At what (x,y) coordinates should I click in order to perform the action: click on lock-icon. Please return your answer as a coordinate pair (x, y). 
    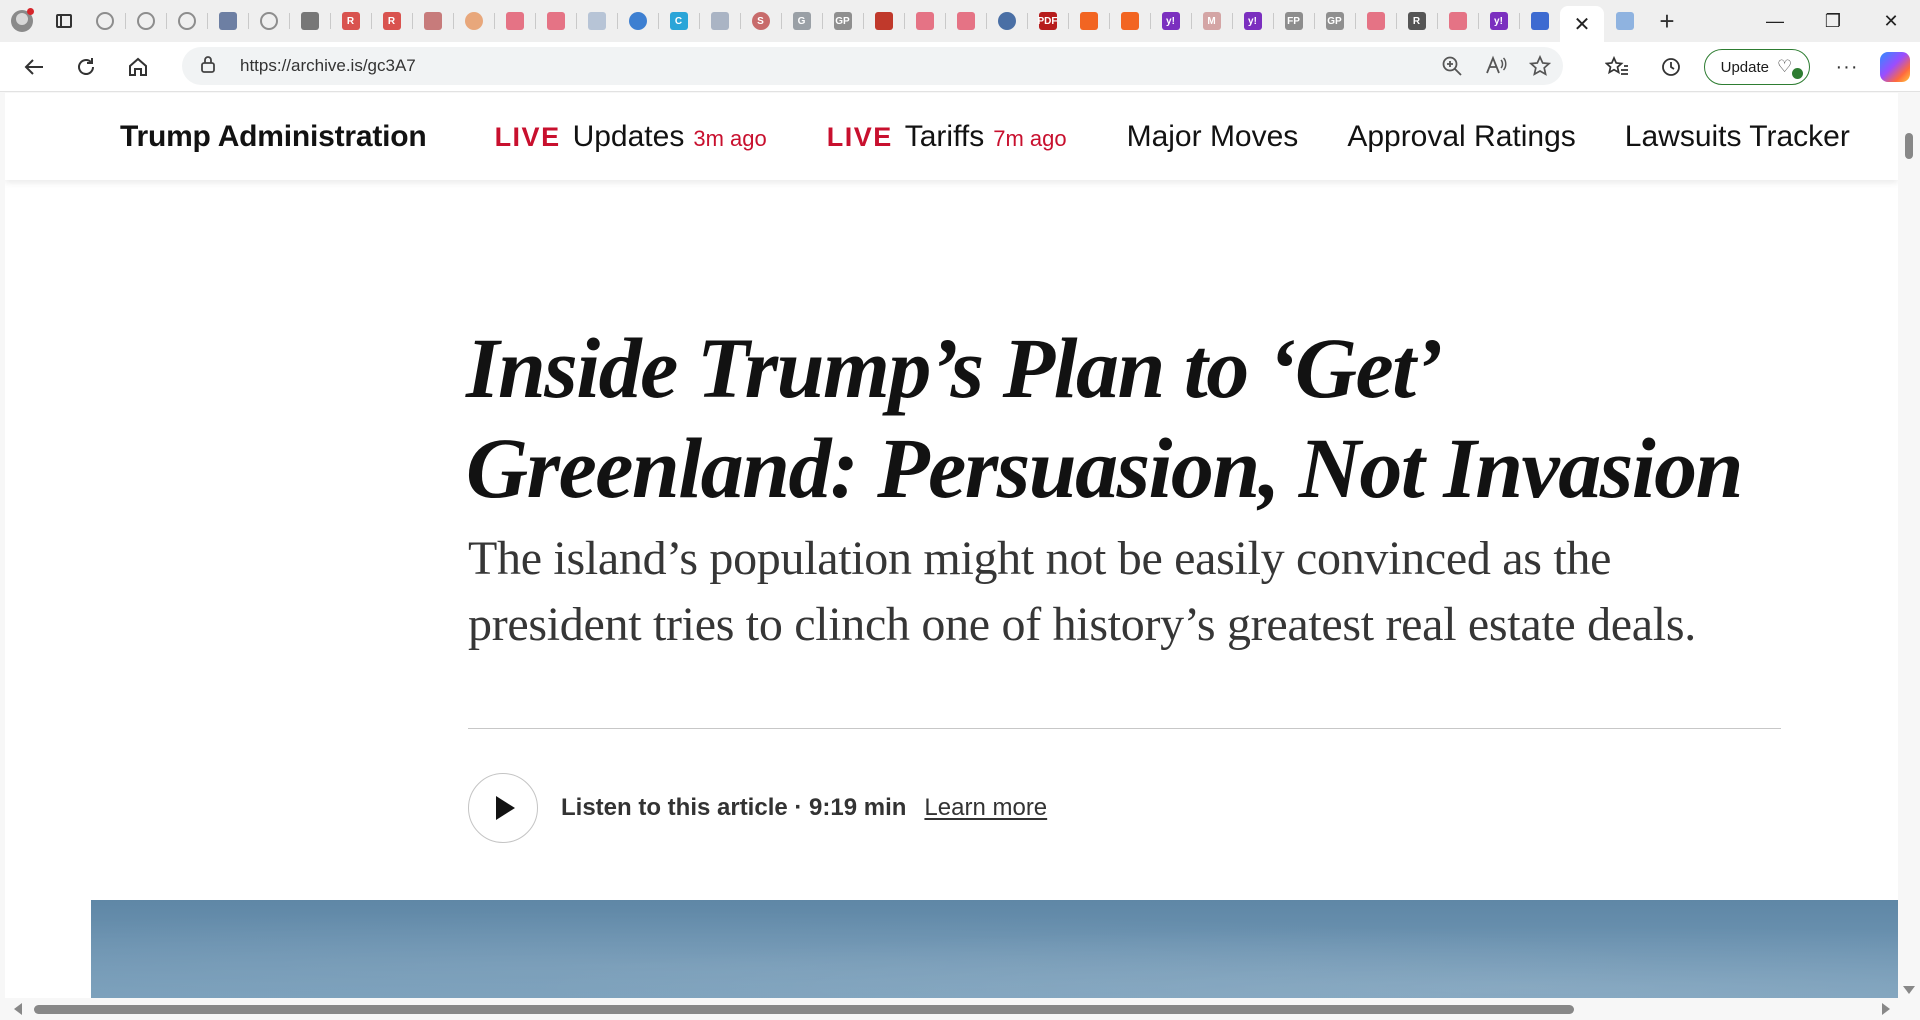
    Looking at the image, I should click on (211, 66).